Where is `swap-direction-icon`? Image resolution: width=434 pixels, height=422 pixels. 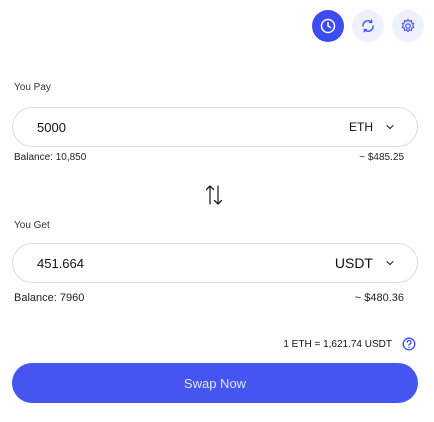
swap-direction-icon is located at coordinates (214, 195).